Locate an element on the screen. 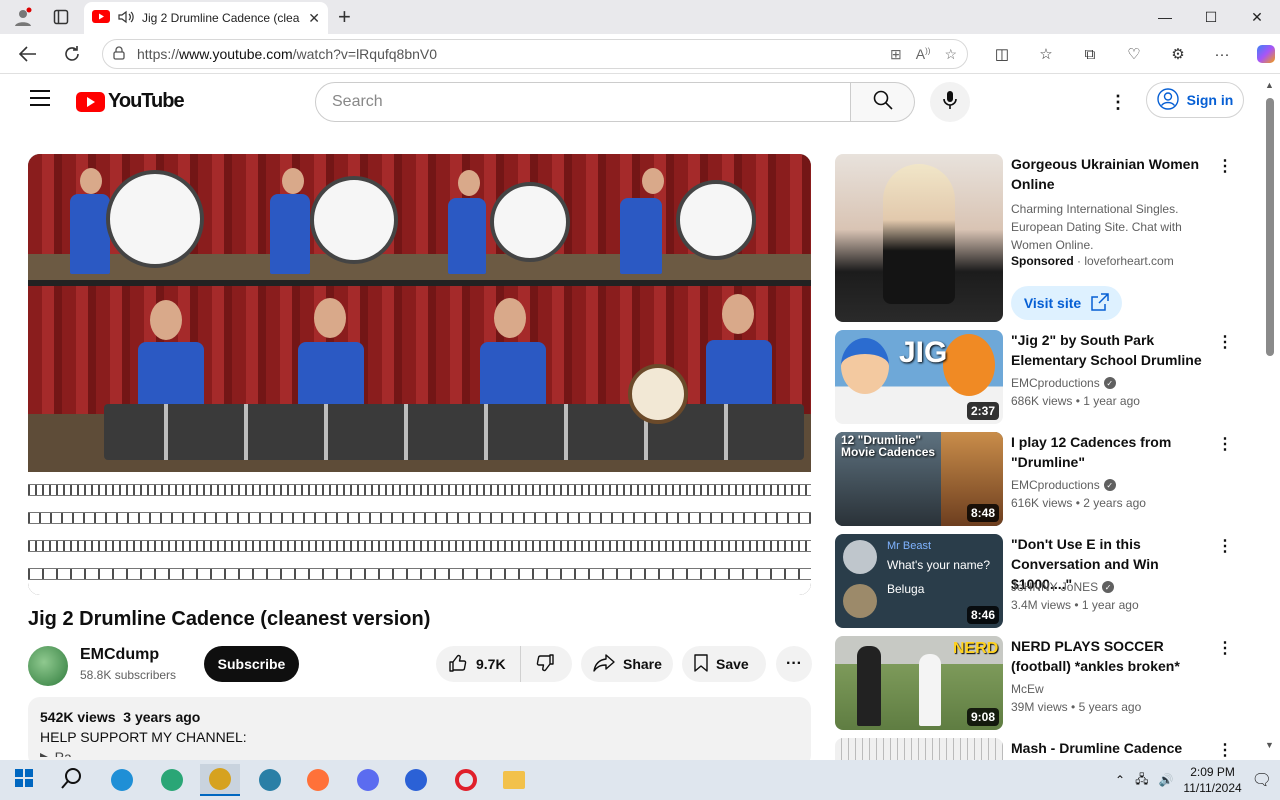 Image resolution: width=1280 pixels, height=800 pixels. refresh-button is located at coordinates (72, 54).